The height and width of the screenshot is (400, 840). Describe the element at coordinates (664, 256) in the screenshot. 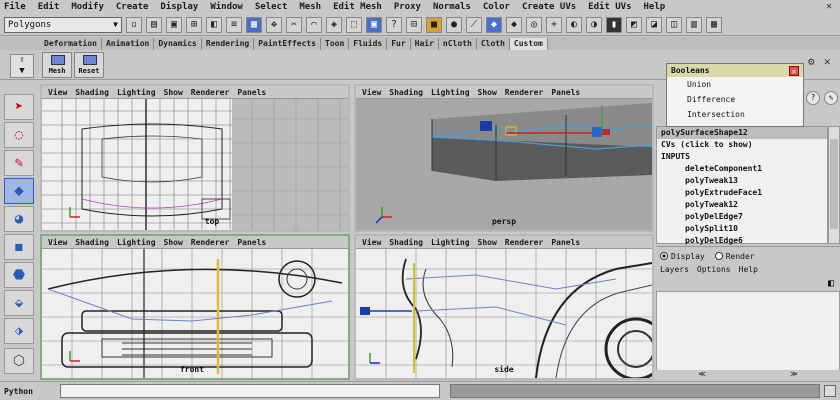

I see `display-radio` at that location.